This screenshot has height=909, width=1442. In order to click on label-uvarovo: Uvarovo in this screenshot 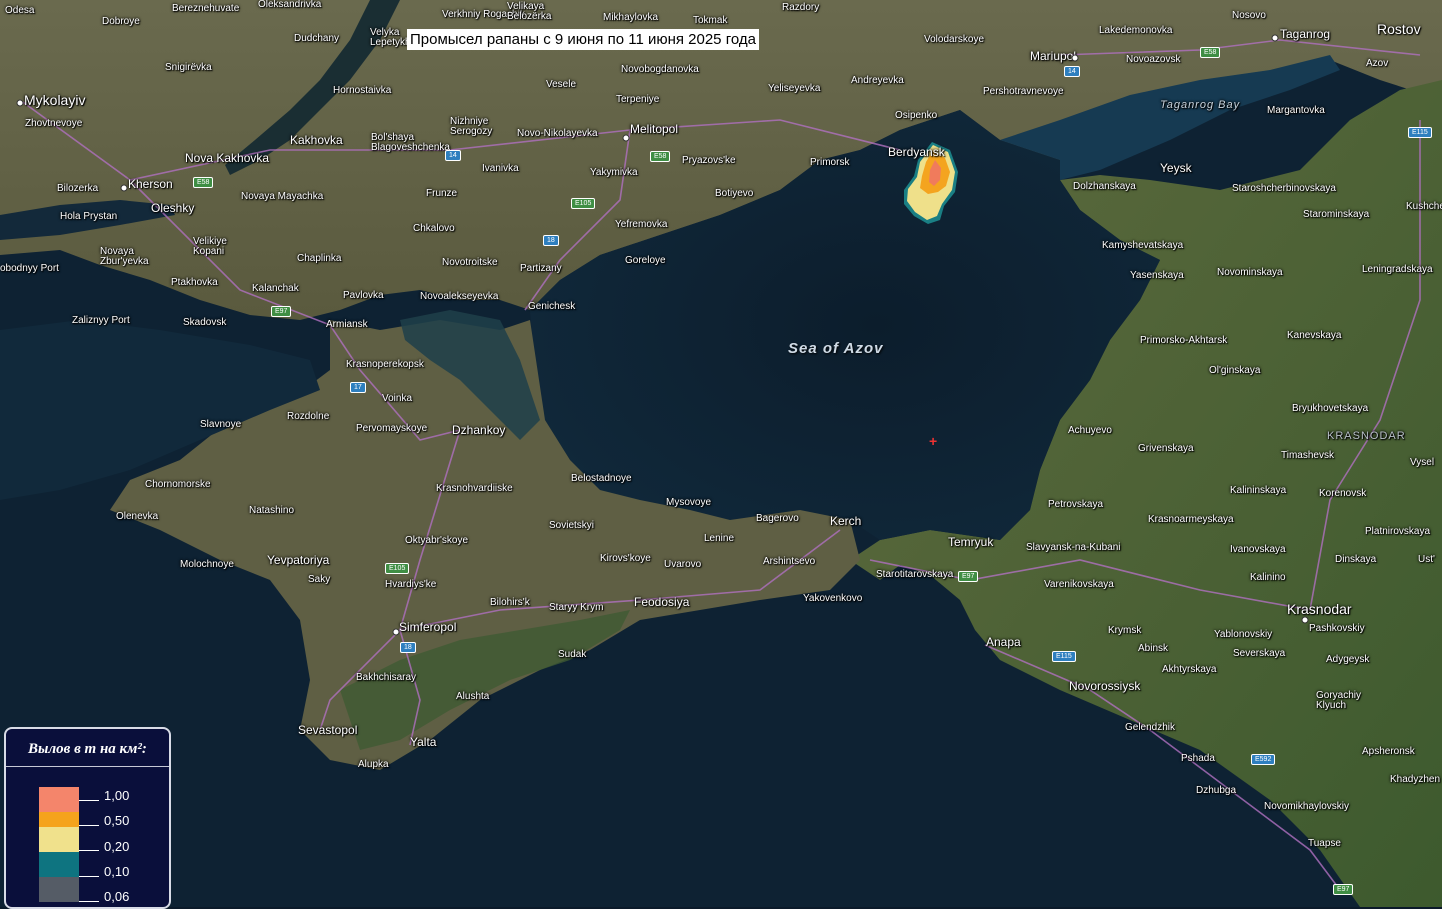, I will do `click(683, 564)`.